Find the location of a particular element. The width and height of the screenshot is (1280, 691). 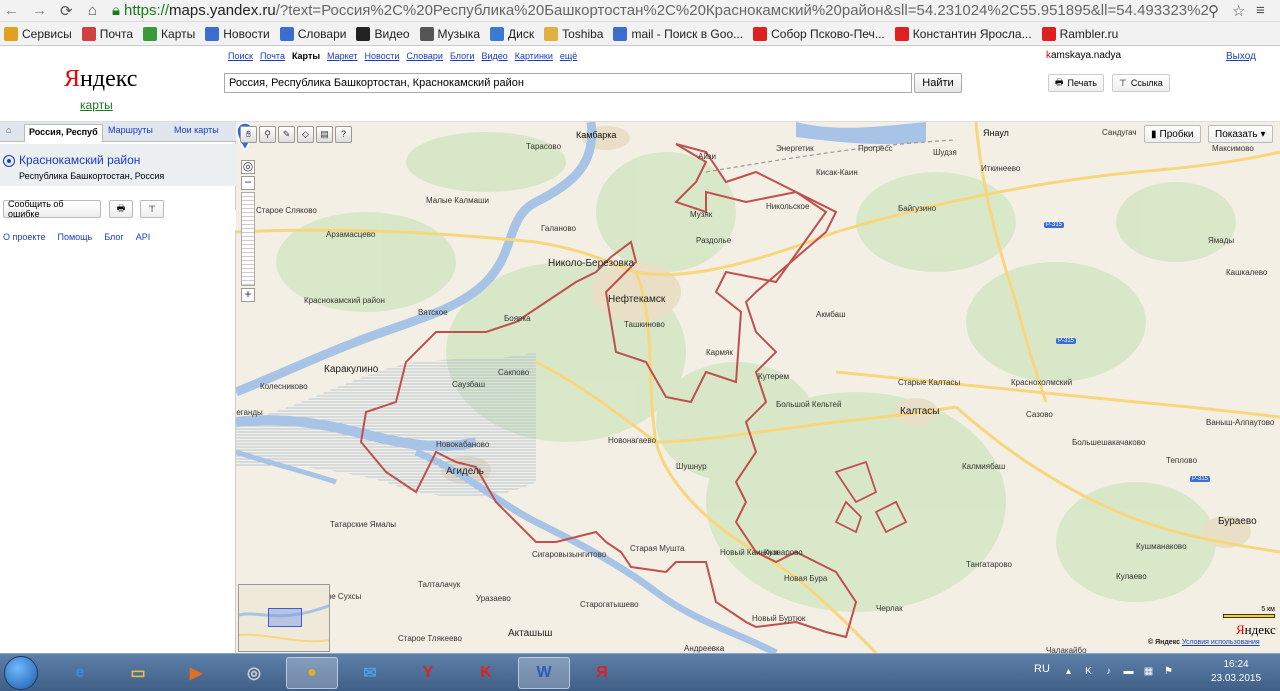

ruler-tool-icon: ✎ is located at coordinates (286, 134).